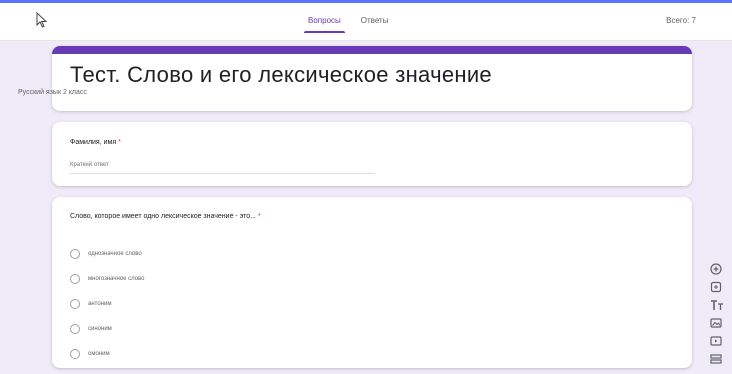 This screenshot has width=732, height=374. I want to click on top-bar: Вопросы Ответы Всего: 7, so click(366, 20).